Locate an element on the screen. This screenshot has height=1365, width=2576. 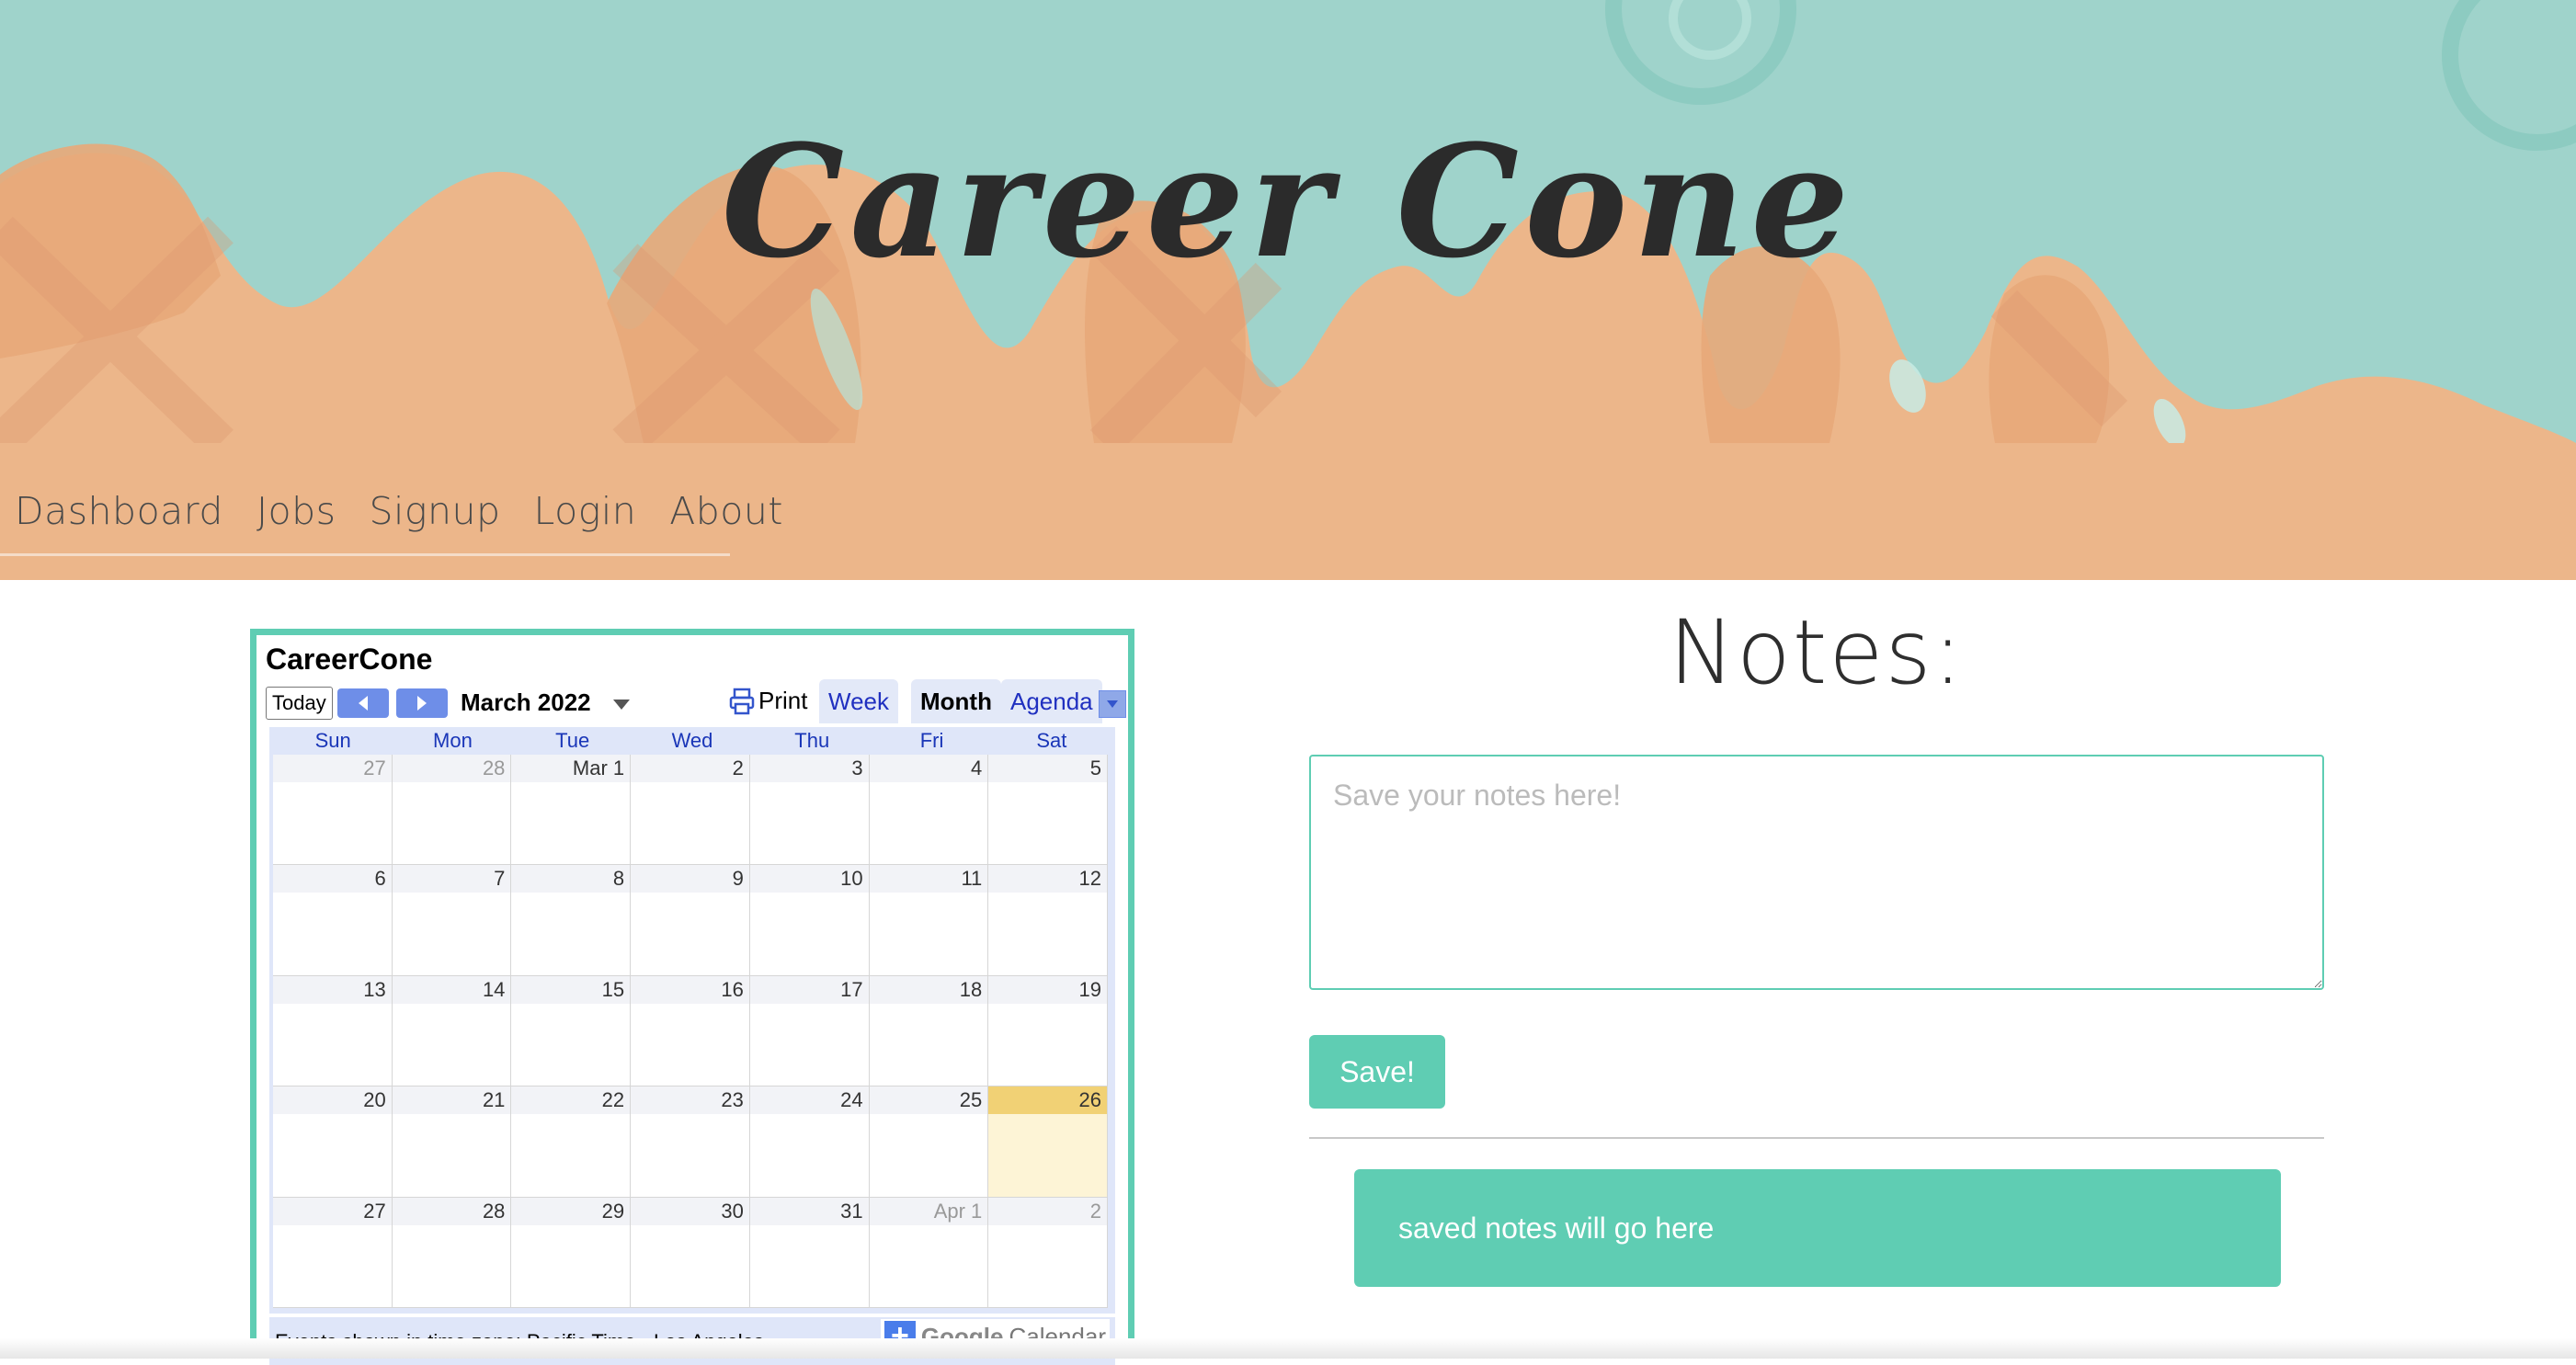
day-cell: 6 is located at coordinates (333, 920).